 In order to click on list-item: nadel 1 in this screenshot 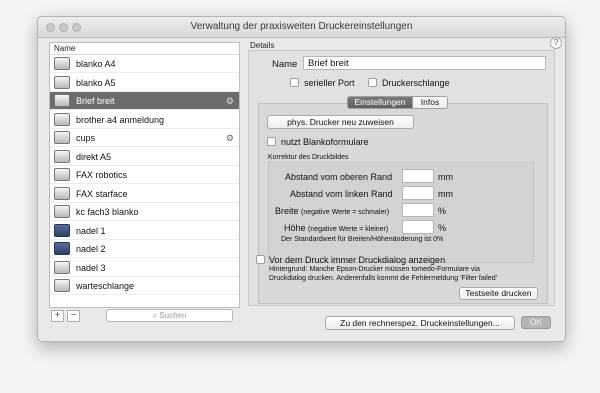, I will do `click(144, 231)`.